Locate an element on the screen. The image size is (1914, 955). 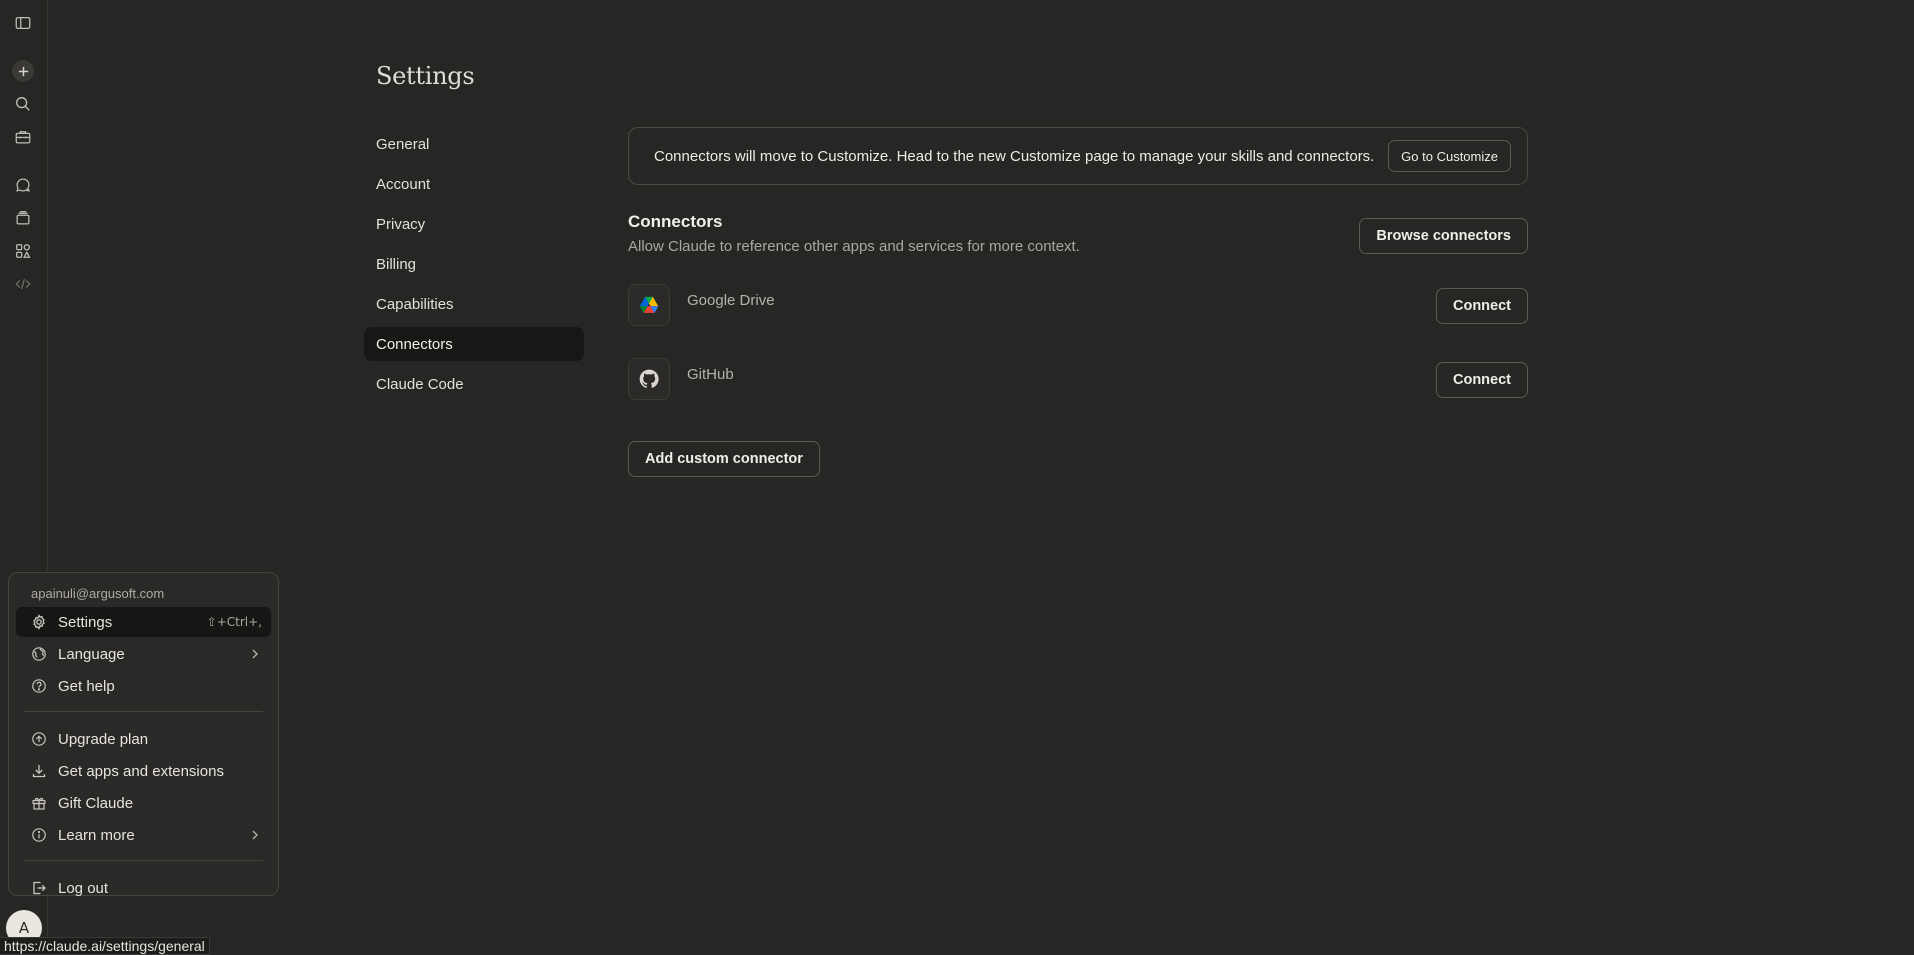
projects-icon is located at coordinates (23, 218).